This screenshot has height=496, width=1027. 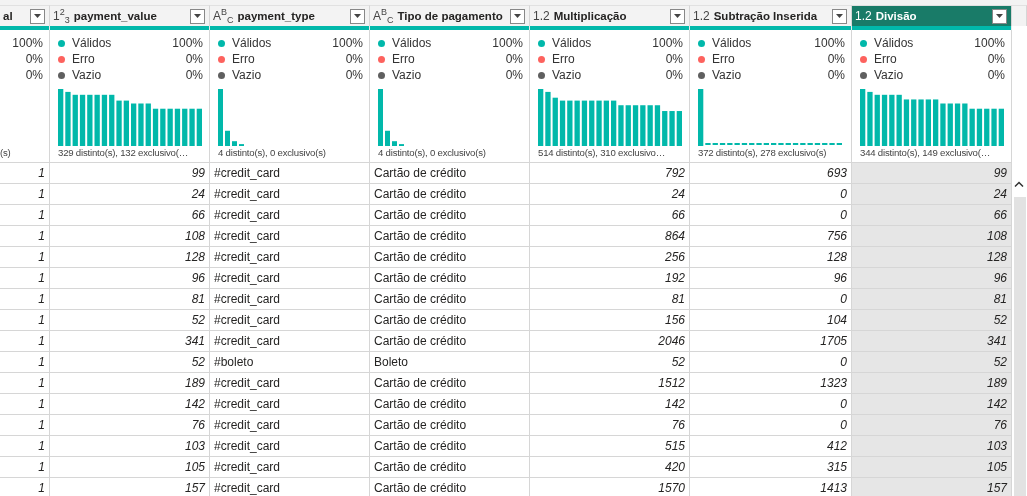 I want to click on scroll-up-icon, so click(x=1019, y=184).